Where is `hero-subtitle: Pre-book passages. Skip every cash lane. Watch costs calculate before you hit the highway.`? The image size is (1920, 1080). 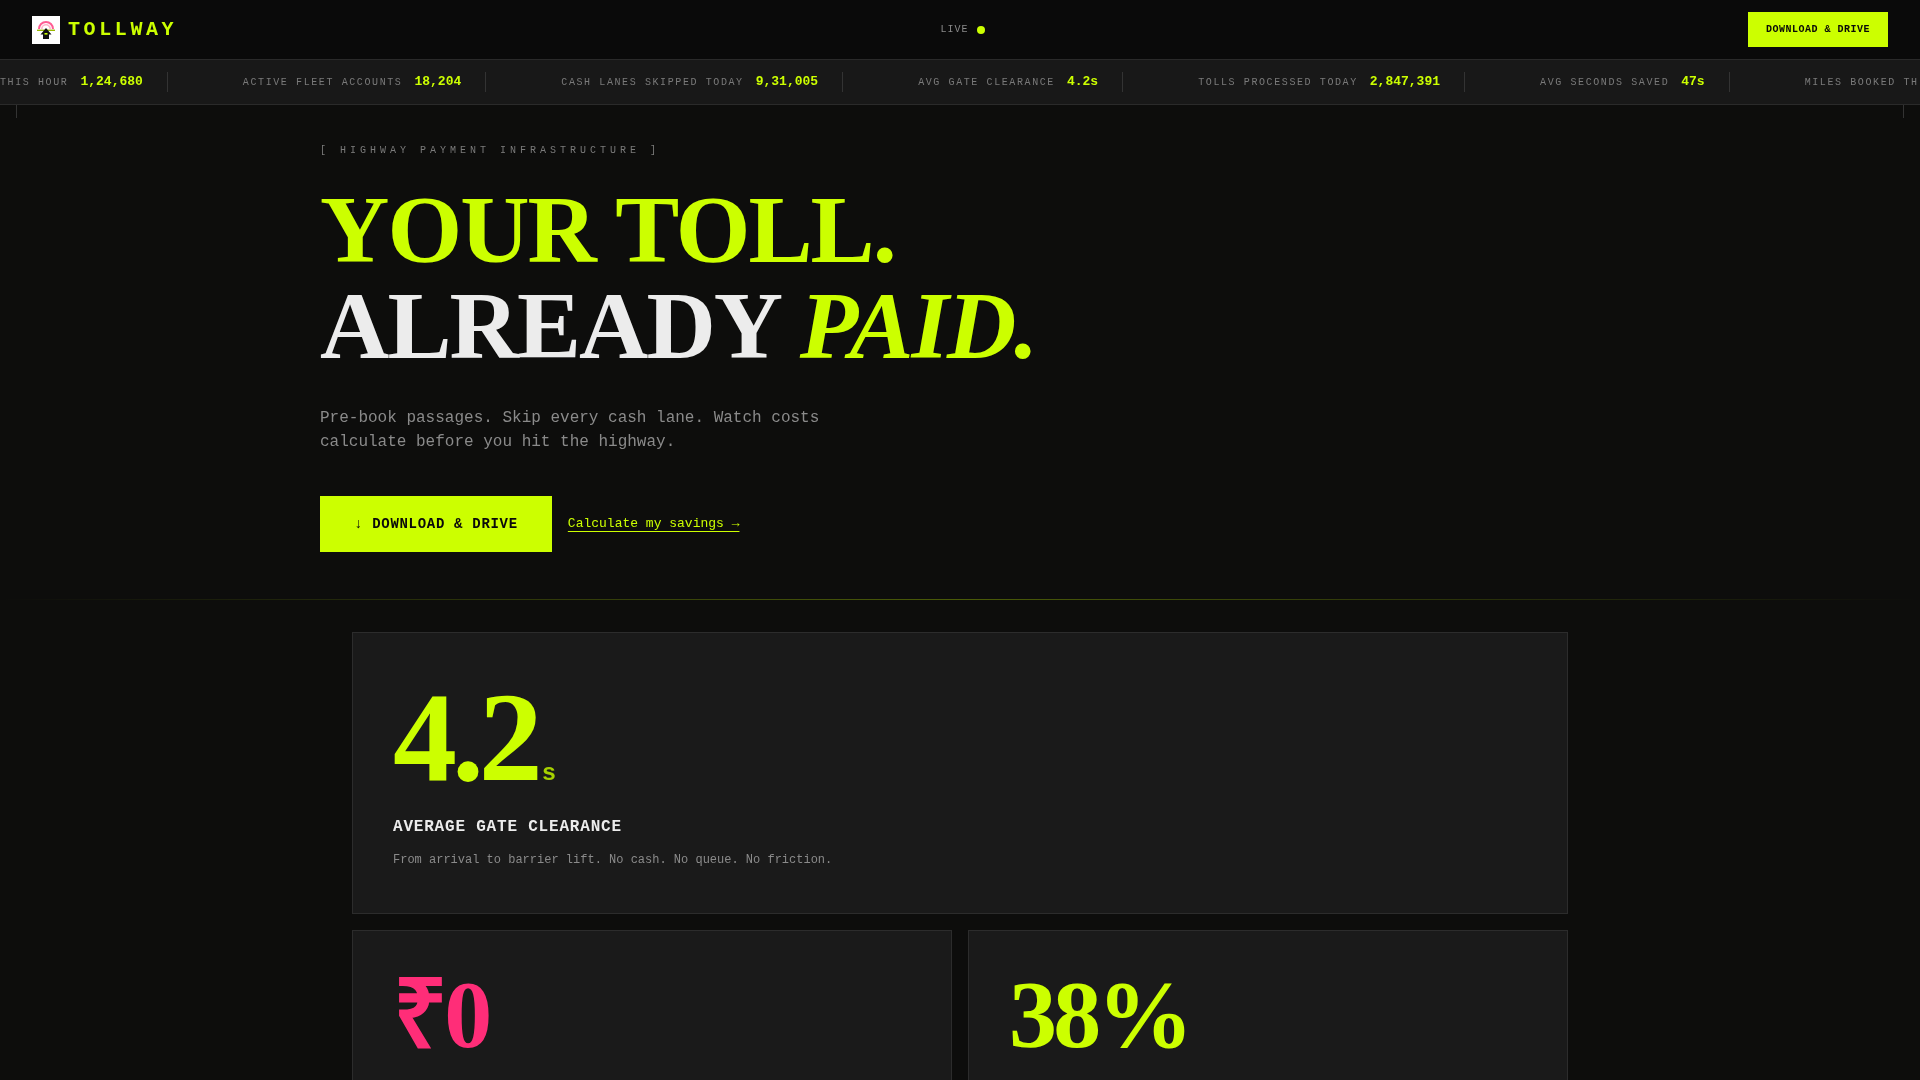
hero-subtitle: Pre-book passages. Skip every cash lane. Watch costs calculate before you hit the highway. is located at coordinates (570, 430).